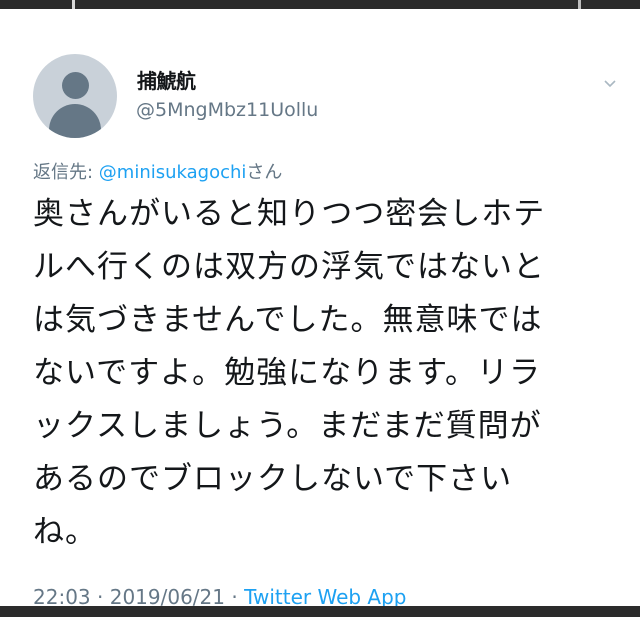  What do you see at coordinates (288, 320) in the screenshot?
I see `tweet-text-line: は気づきませんでした。無意味では` at bounding box center [288, 320].